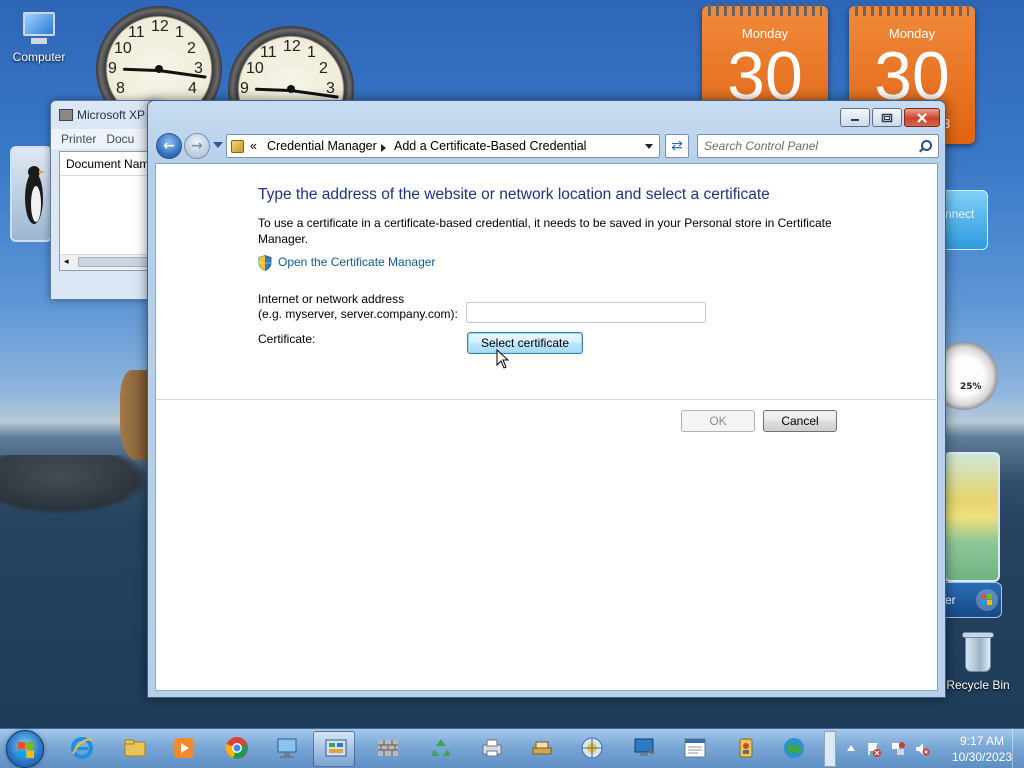 The width and height of the screenshot is (1024, 768). I want to click on search-input, so click(807, 146).